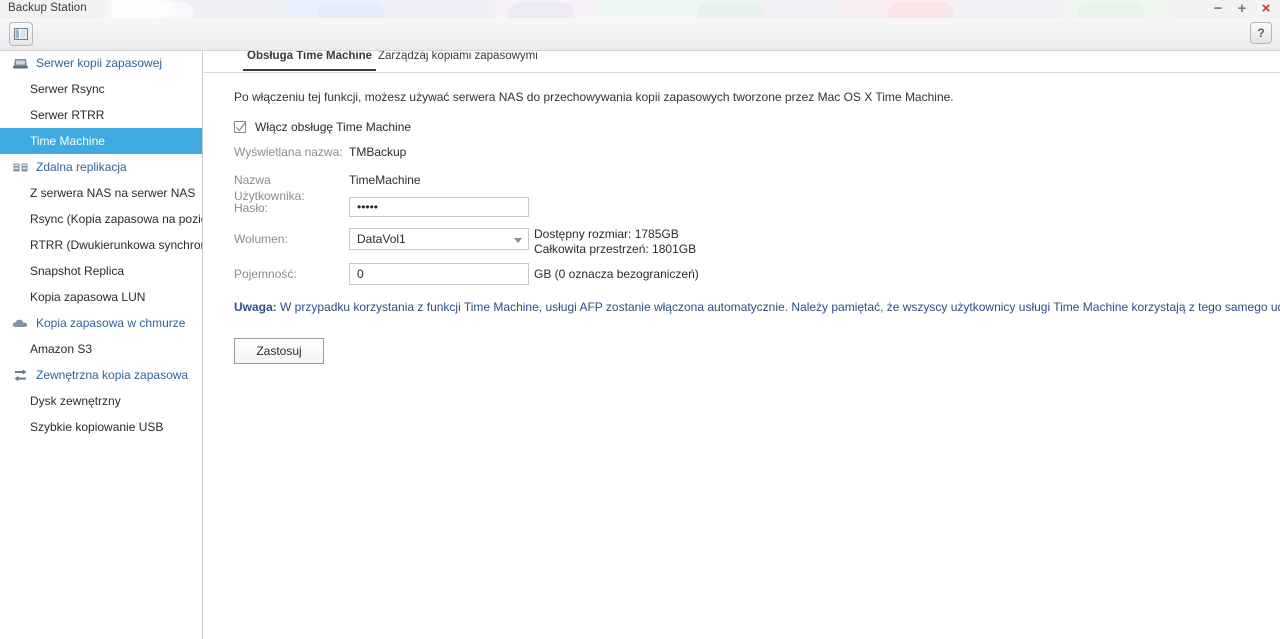  What do you see at coordinates (21, 34) in the screenshot?
I see `panel-layout-icon` at bounding box center [21, 34].